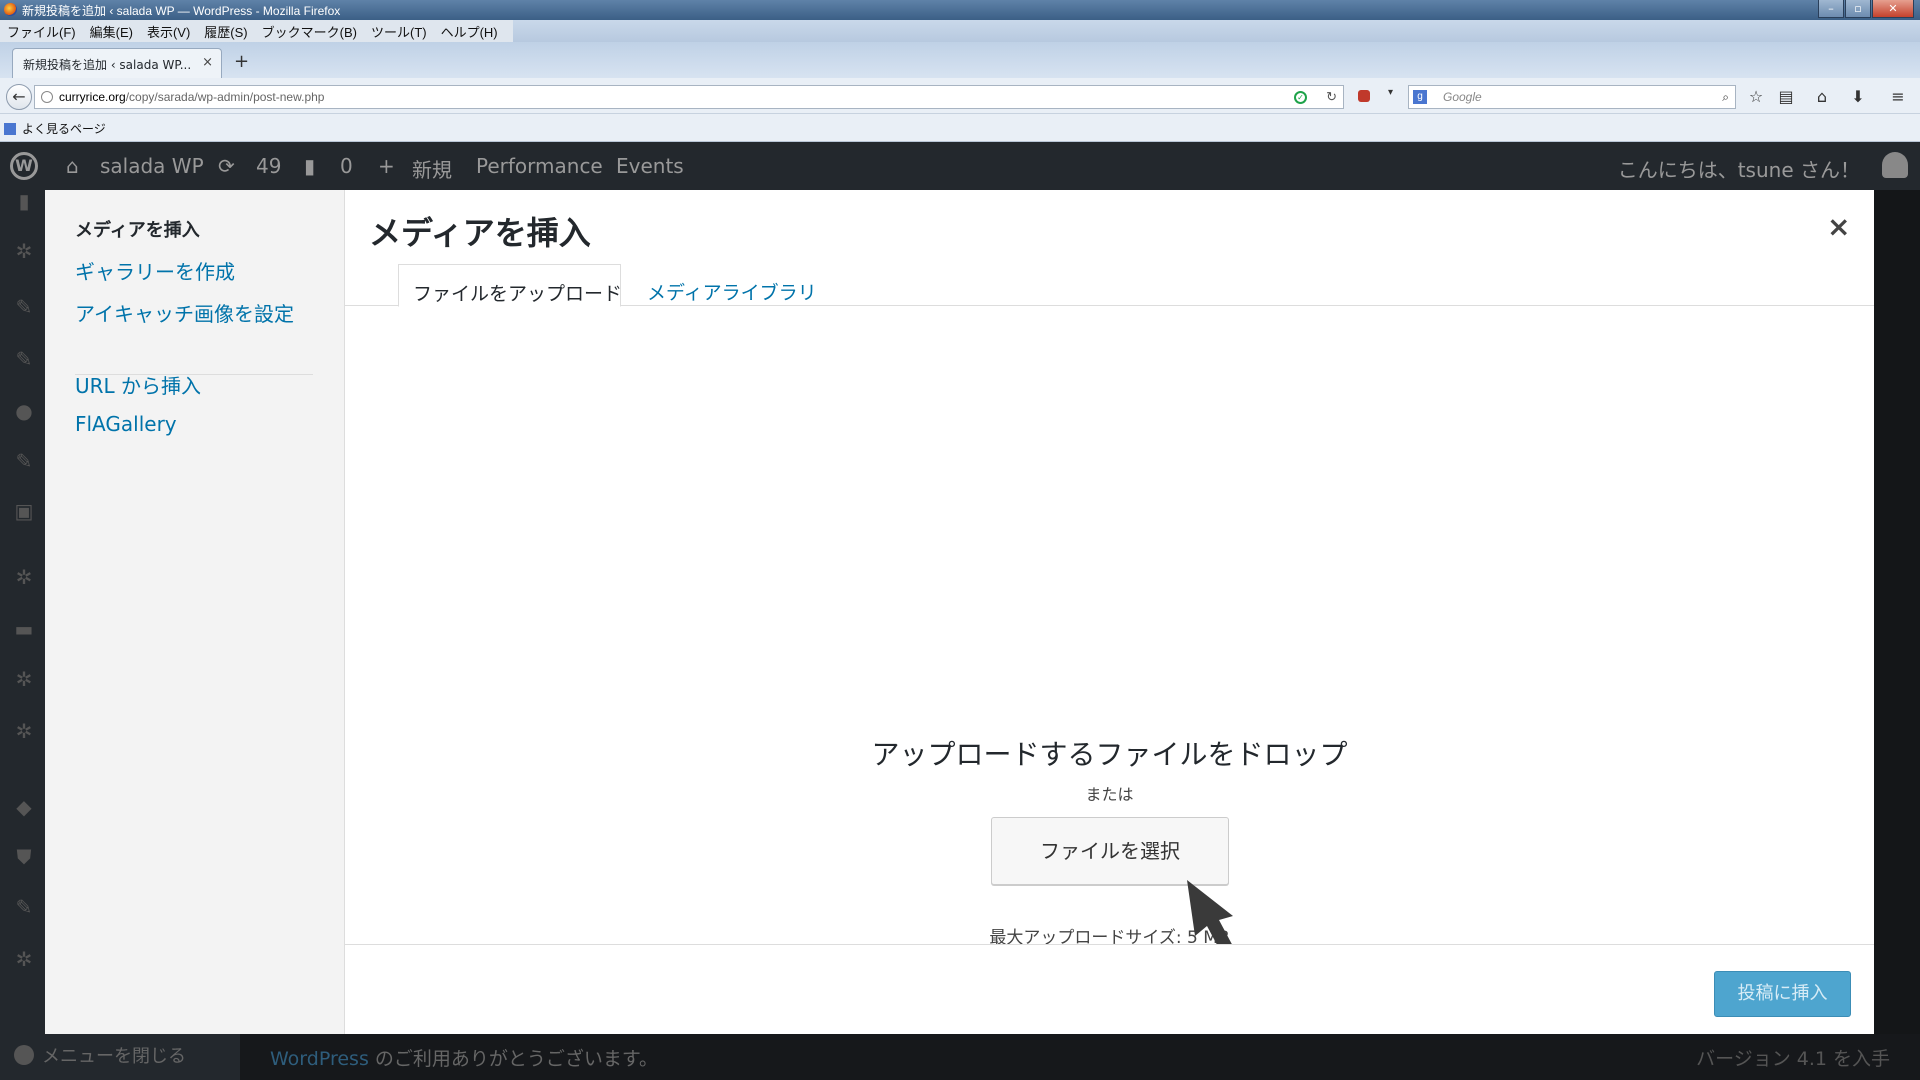 Image resolution: width=1920 pixels, height=1080 pixels. What do you see at coordinates (1897, 612) in the screenshot?
I see `page-background` at bounding box center [1897, 612].